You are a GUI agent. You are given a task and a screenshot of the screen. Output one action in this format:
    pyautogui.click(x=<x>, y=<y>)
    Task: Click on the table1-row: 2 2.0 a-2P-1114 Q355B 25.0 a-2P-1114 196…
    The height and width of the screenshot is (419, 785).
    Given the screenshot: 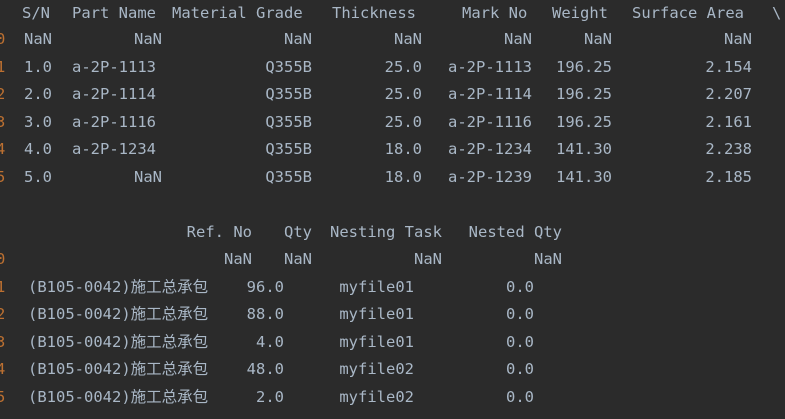 What is the action you would take?
    pyautogui.click(x=392, y=95)
    